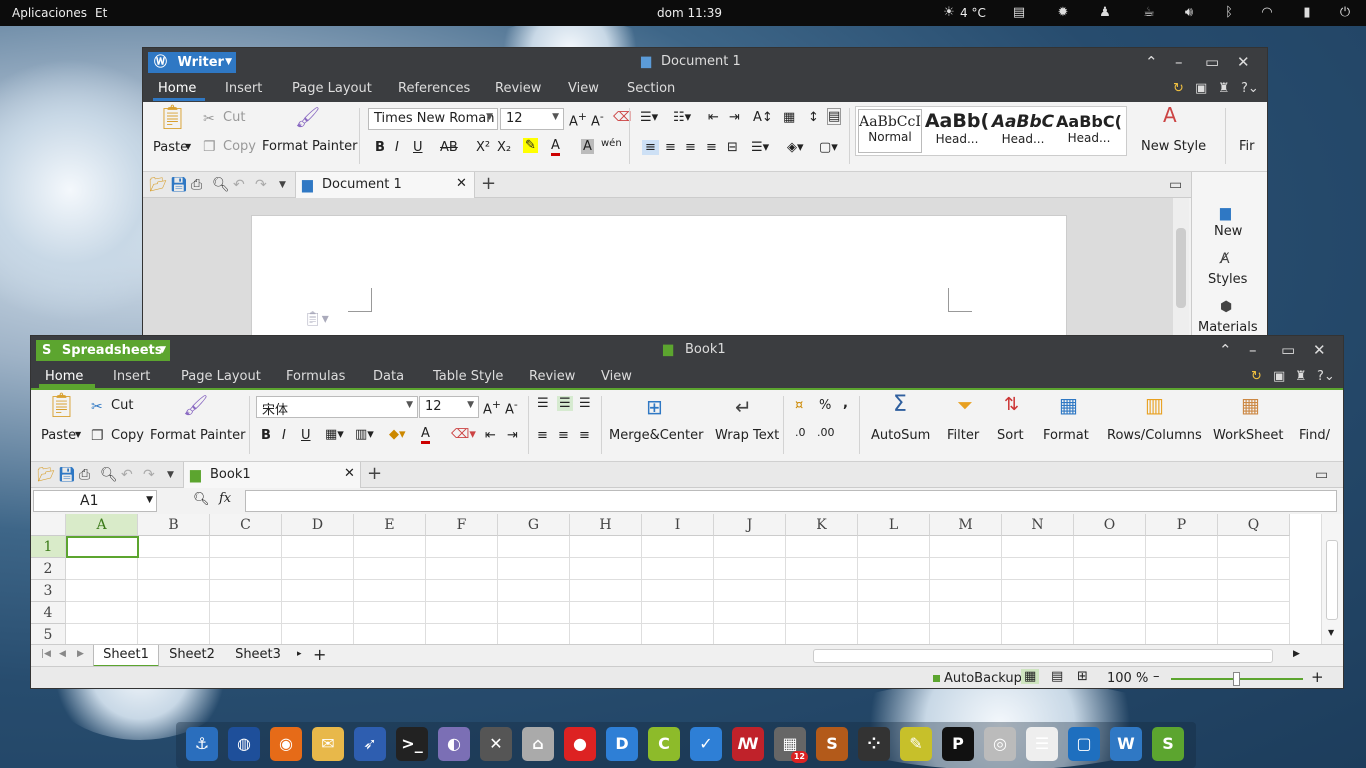 This screenshot has width=1366, height=768. Describe the element at coordinates (552, 376) in the screenshot. I see `tab-review: Review` at that location.